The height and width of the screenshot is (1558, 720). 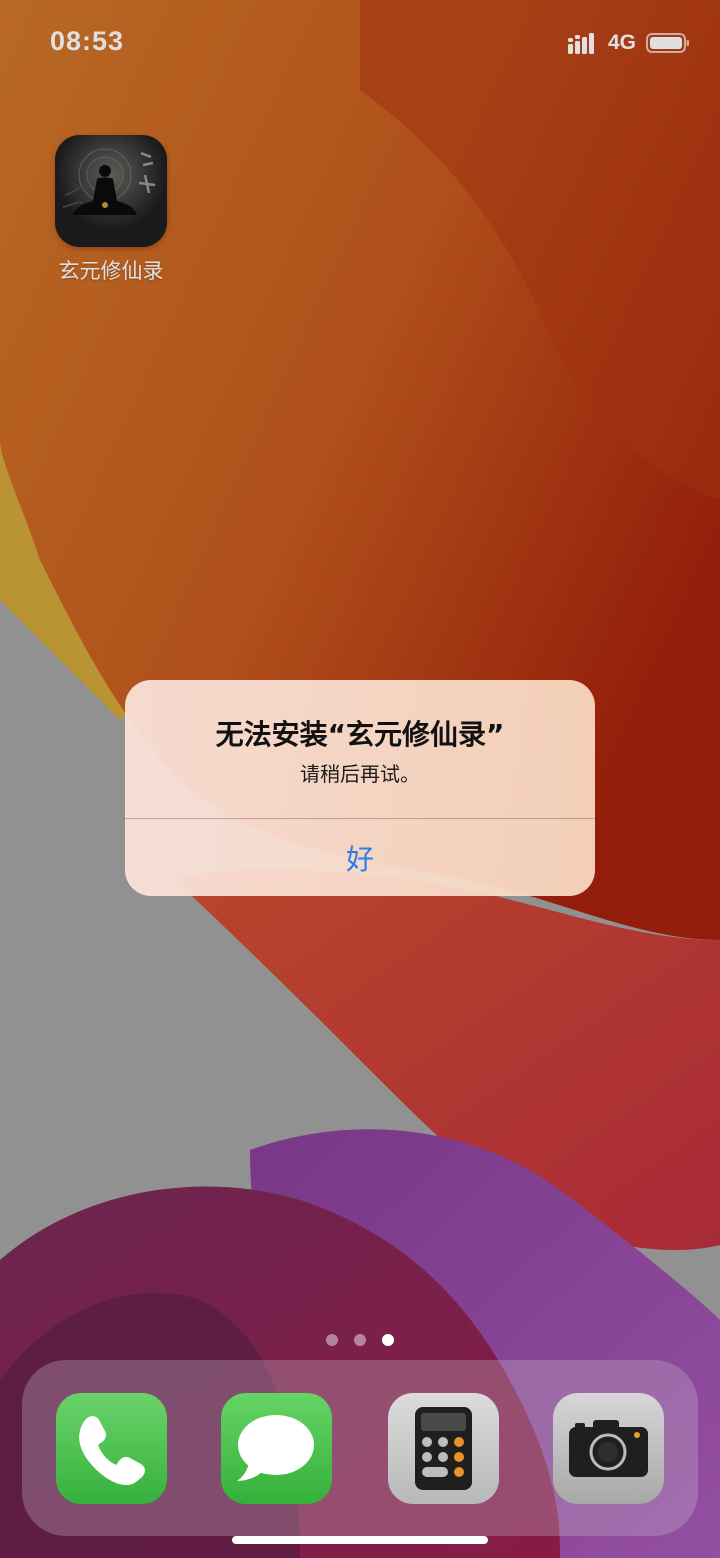 What do you see at coordinates (360, 788) in the screenshot?
I see `install-error-alert: 无法安装“玄元修仙录” 请稍后再试。 好` at bounding box center [360, 788].